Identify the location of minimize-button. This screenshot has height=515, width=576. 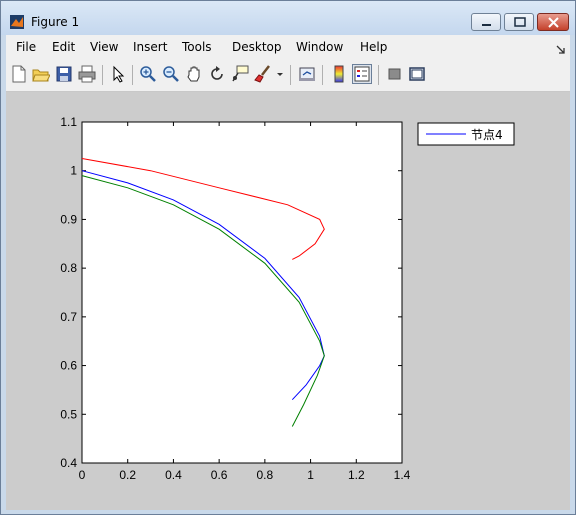
(486, 22).